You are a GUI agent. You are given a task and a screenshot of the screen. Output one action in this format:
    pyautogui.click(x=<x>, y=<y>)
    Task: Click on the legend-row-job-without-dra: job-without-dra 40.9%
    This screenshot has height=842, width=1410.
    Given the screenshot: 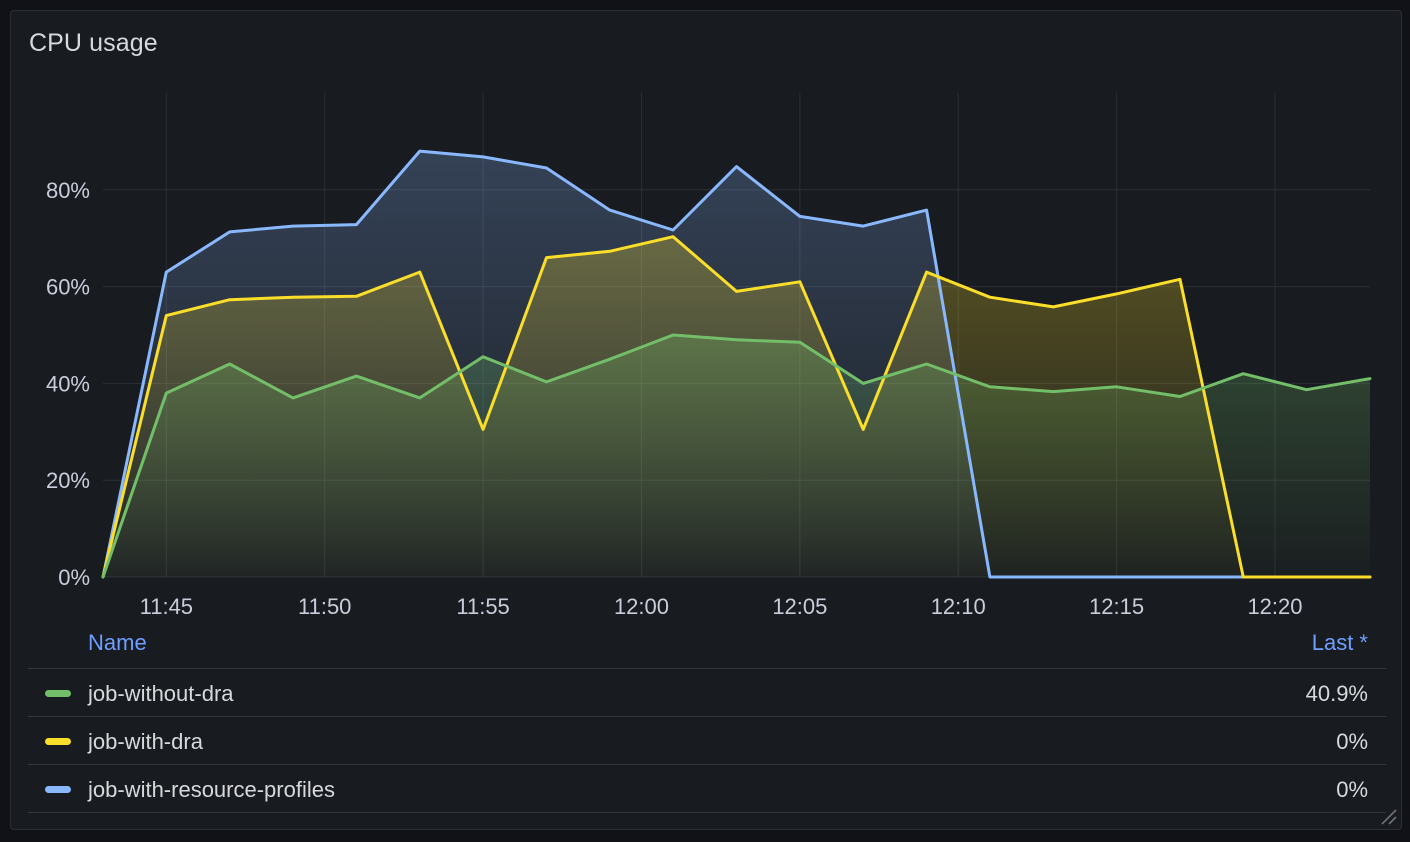 What is the action you would take?
    pyautogui.click(x=707, y=693)
    